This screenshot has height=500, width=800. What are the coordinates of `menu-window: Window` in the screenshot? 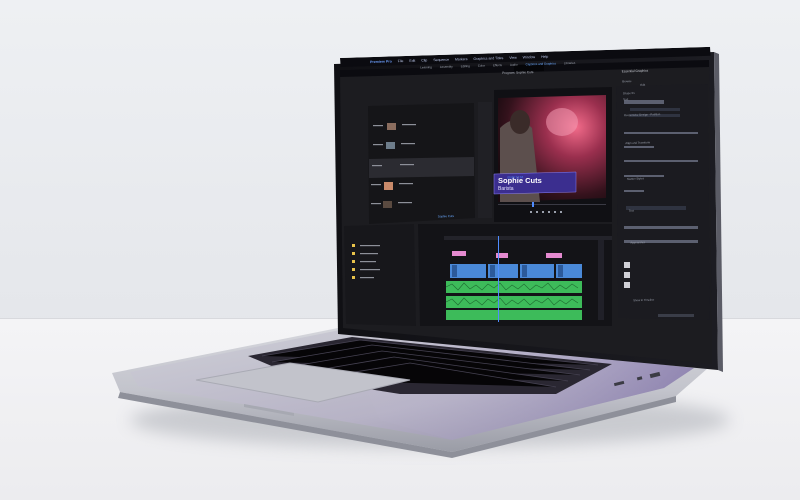 It's located at (529, 57).